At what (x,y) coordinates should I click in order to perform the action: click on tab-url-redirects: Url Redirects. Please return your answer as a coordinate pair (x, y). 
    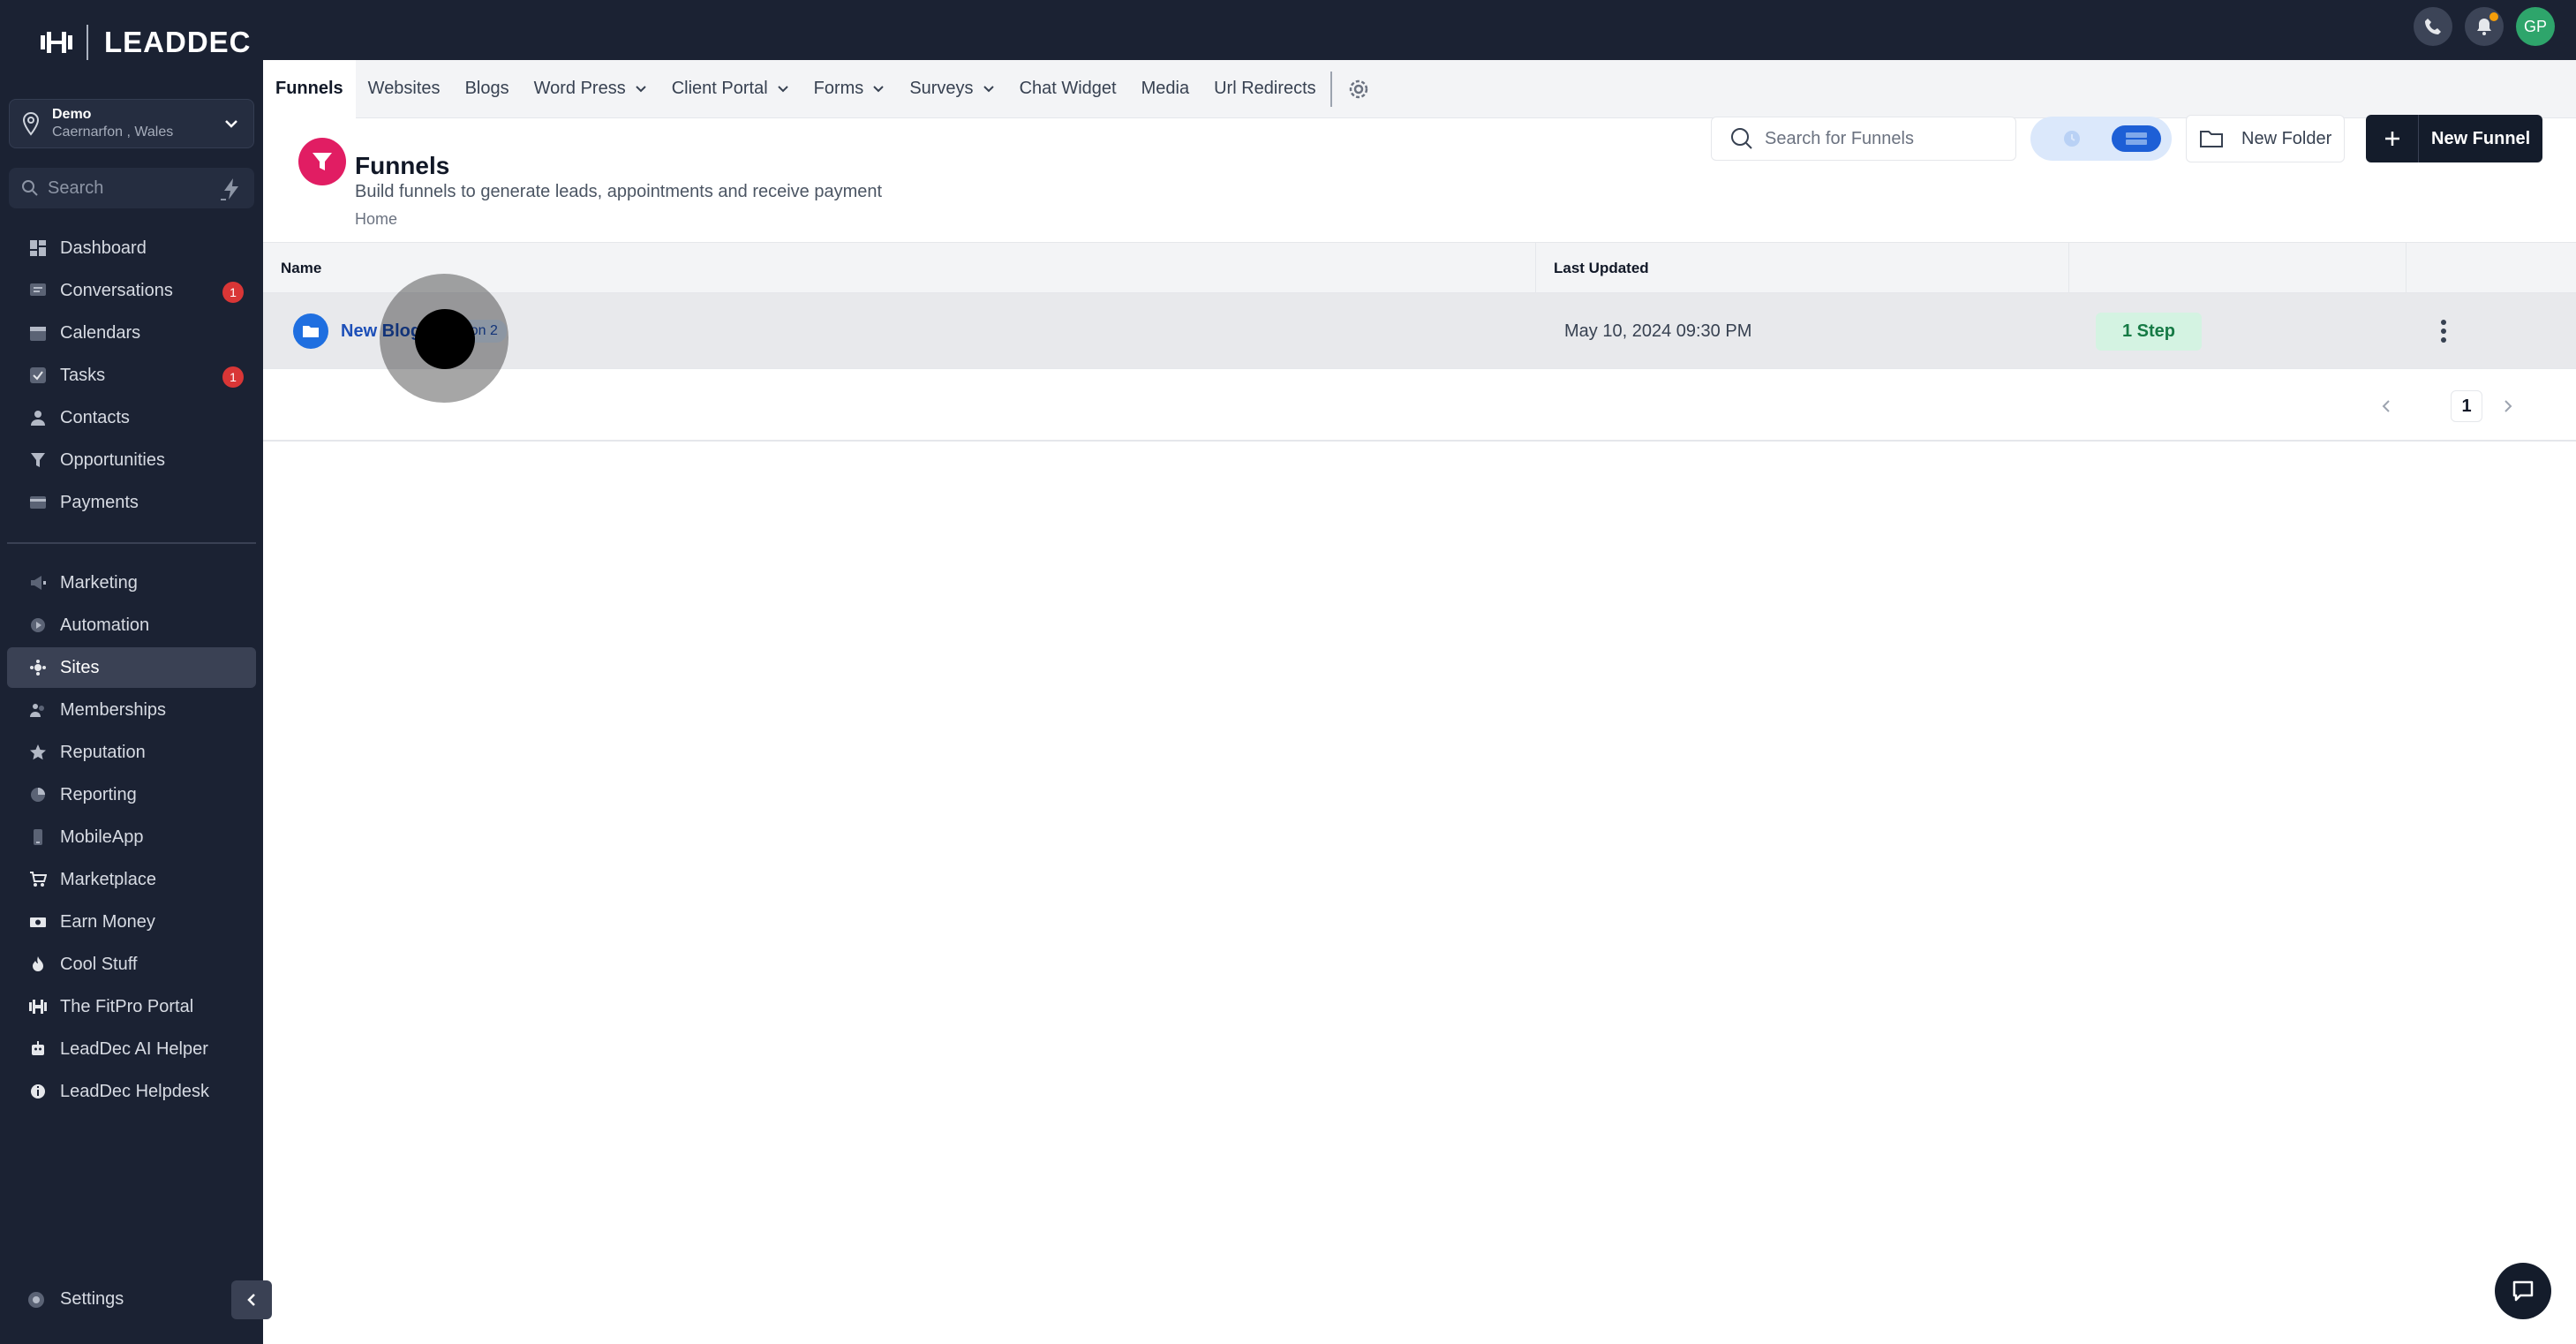
    Looking at the image, I should click on (1265, 89).